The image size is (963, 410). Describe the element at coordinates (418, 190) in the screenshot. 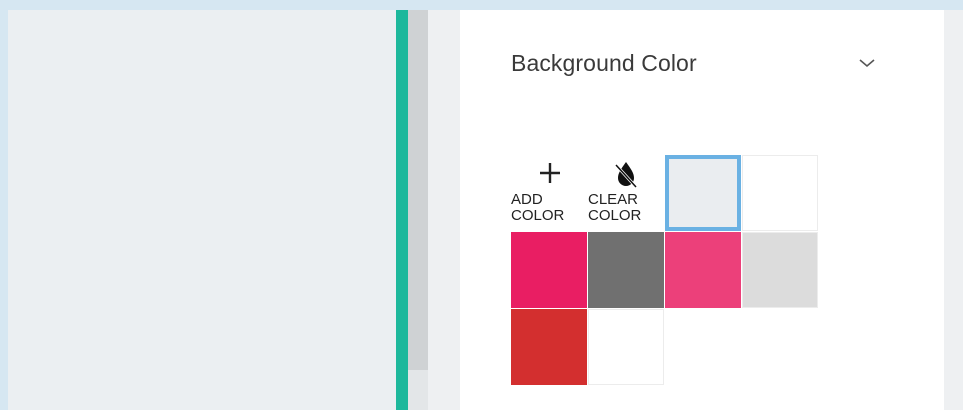

I see `scrollbar-thumb` at that location.